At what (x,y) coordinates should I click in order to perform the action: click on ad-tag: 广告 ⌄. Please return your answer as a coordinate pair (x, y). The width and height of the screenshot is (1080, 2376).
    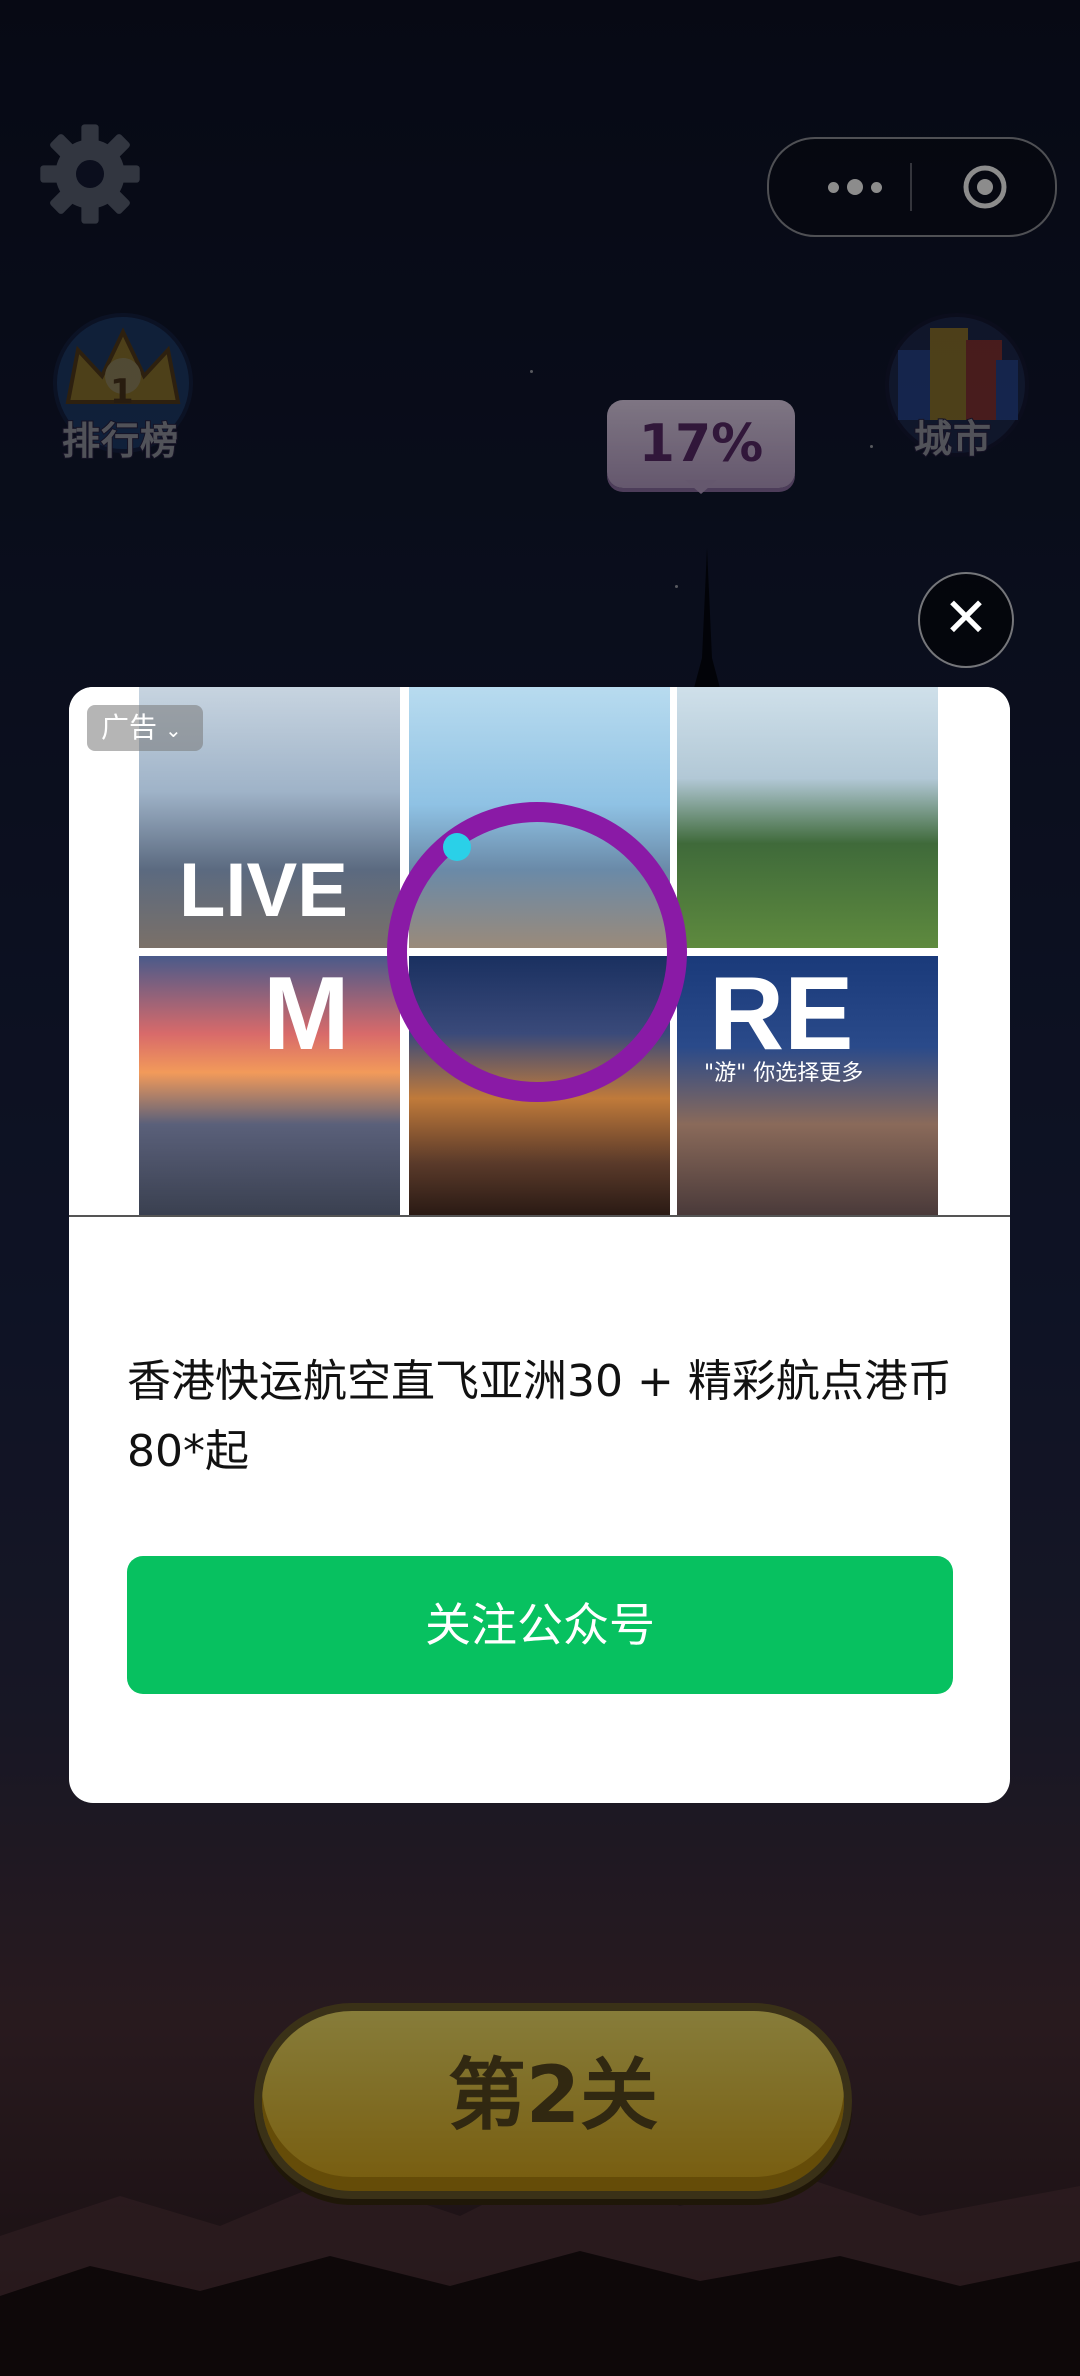
    Looking at the image, I should click on (145, 728).